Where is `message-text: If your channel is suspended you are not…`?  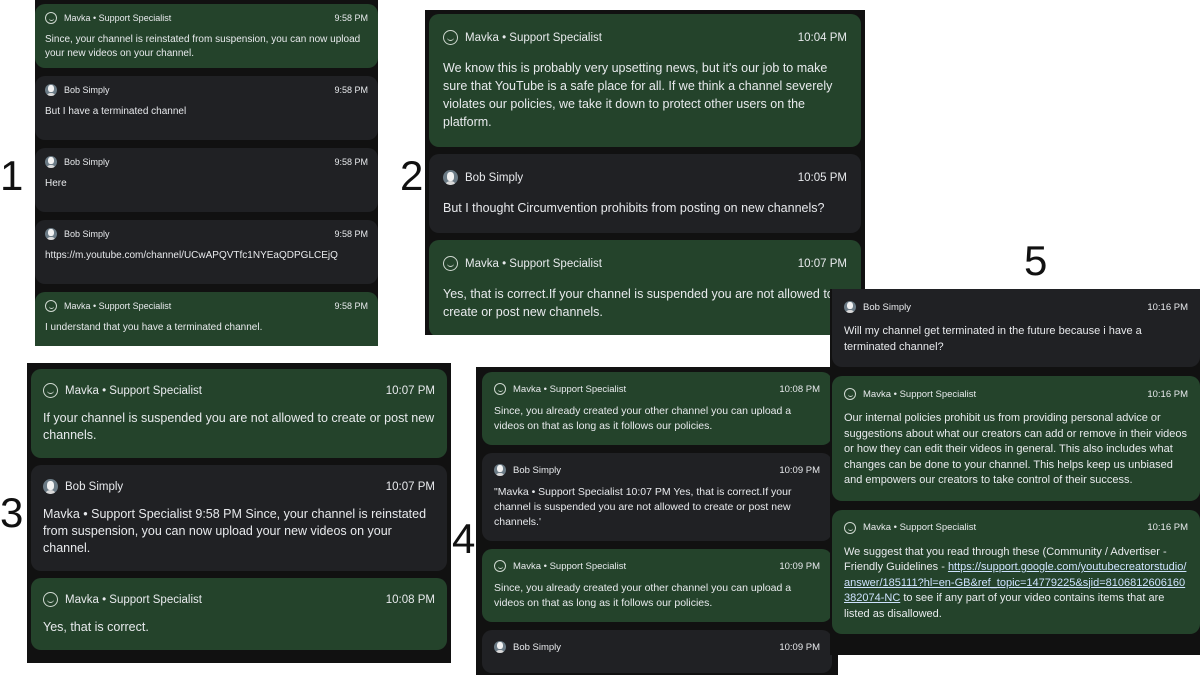
message-text: If your channel is suspended you are not… is located at coordinates (239, 426).